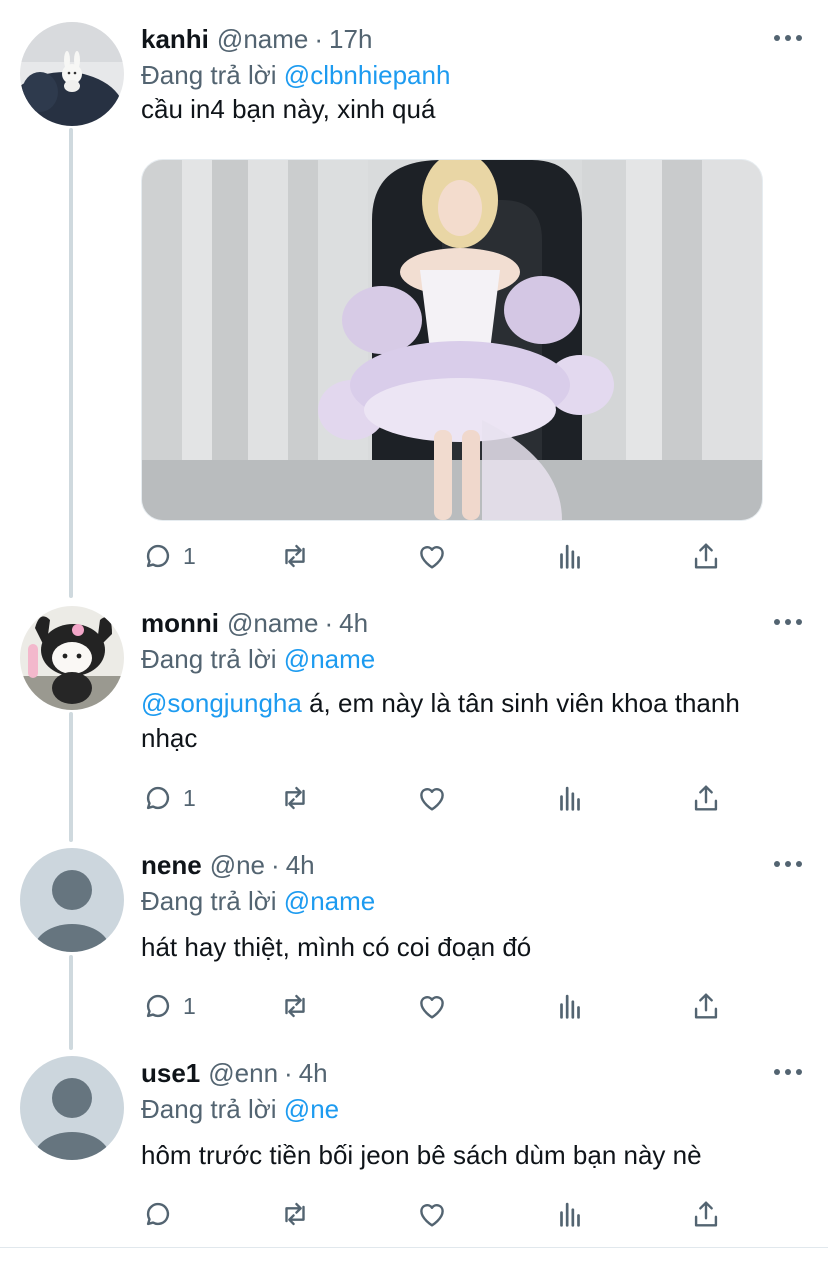  Describe the element at coordinates (243, 1073) in the screenshot. I see `handle: @enn` at that location.